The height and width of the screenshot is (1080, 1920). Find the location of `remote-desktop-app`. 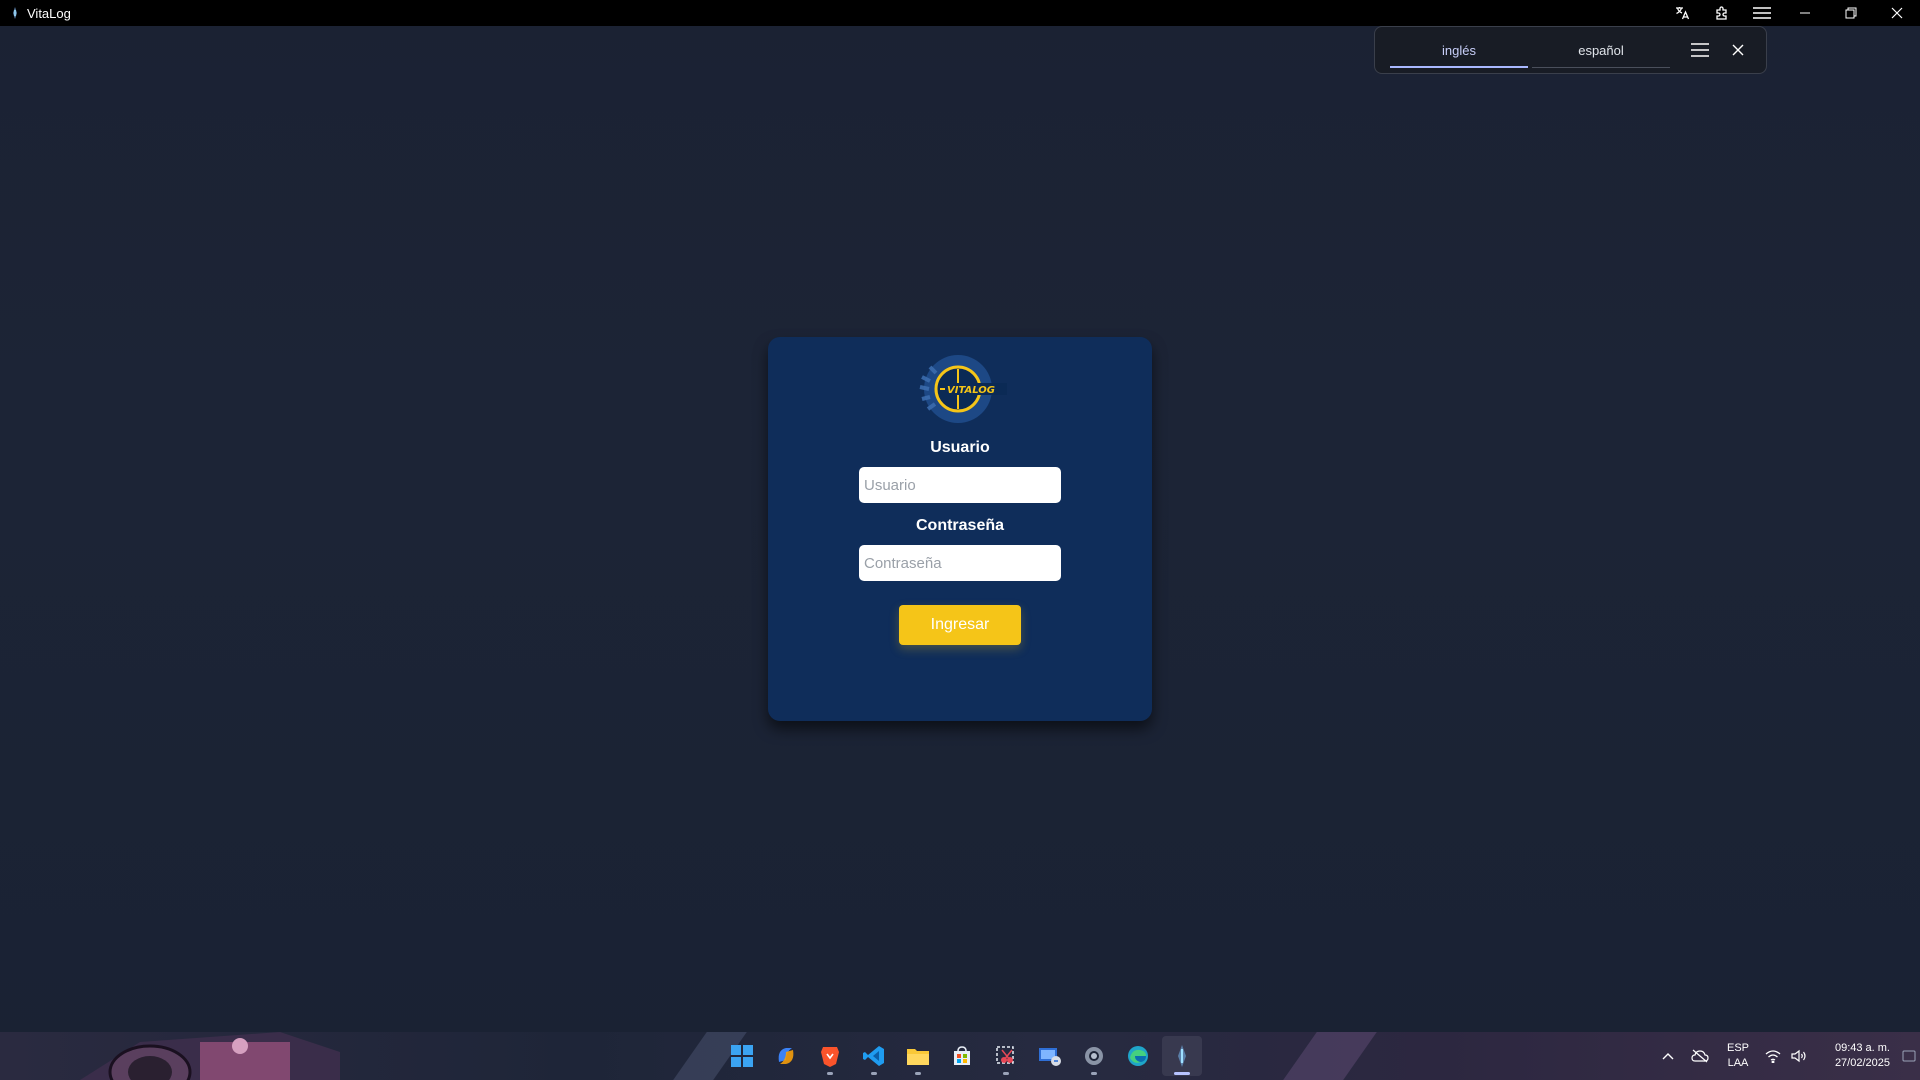

remote-desktop-app is located at coordinates (1050, 1056).